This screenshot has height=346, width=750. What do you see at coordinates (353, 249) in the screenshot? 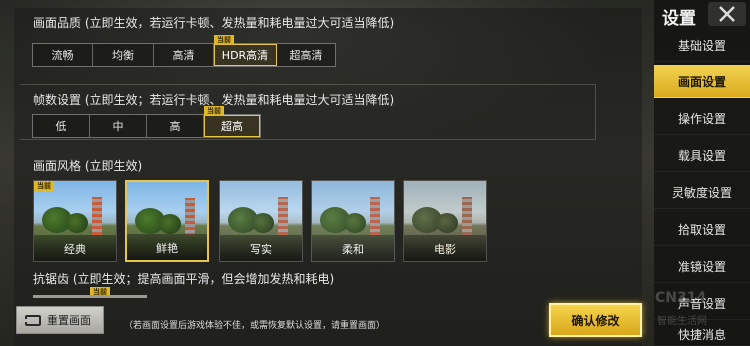
I see `style-option-label: 柔和` at bounding box center [353, 249].